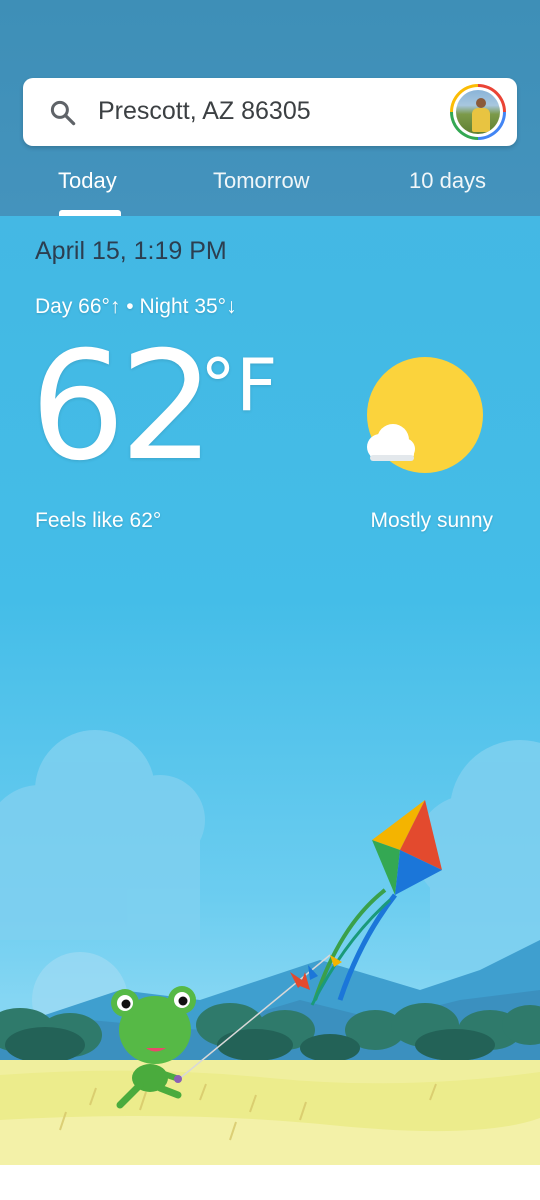 The width and height of the screenshot is (540, 1200). I want to click on day-night-temperatures: Day 66°↑ • Night 35°↓, so click(136, 306).